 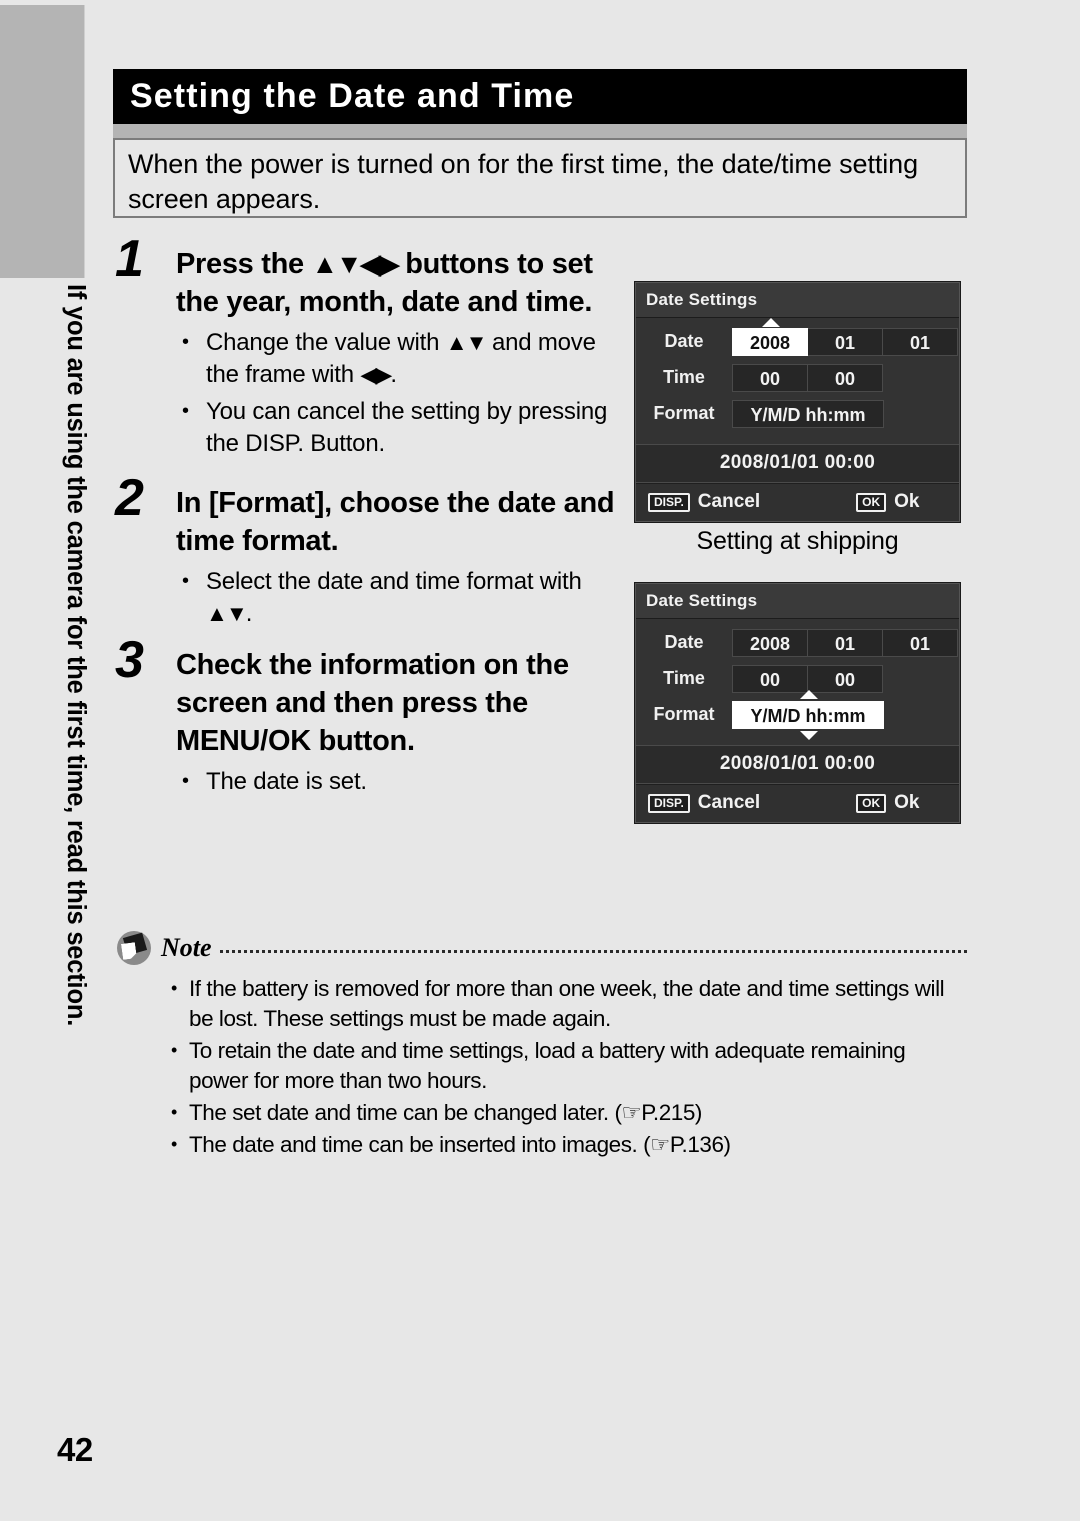 I want to click on screen-1-field-hour: 00, so click(x=770, y=377).